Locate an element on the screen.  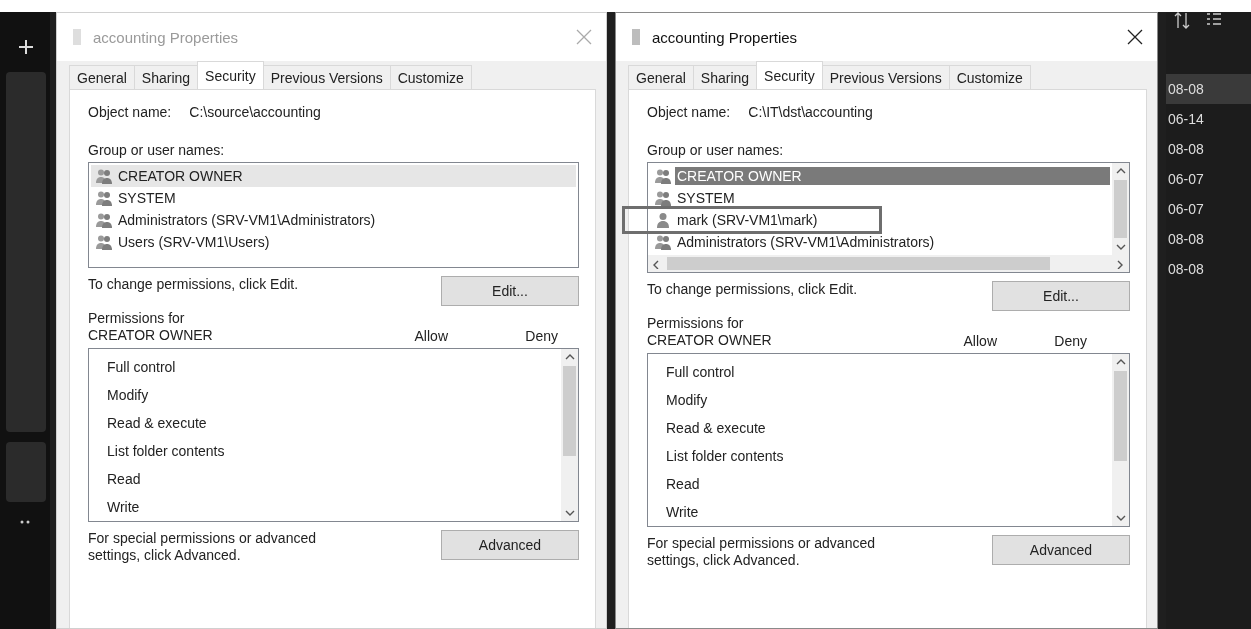
object-name-value: C:\IT\dst\accounting is located at coordinates (810, 112).